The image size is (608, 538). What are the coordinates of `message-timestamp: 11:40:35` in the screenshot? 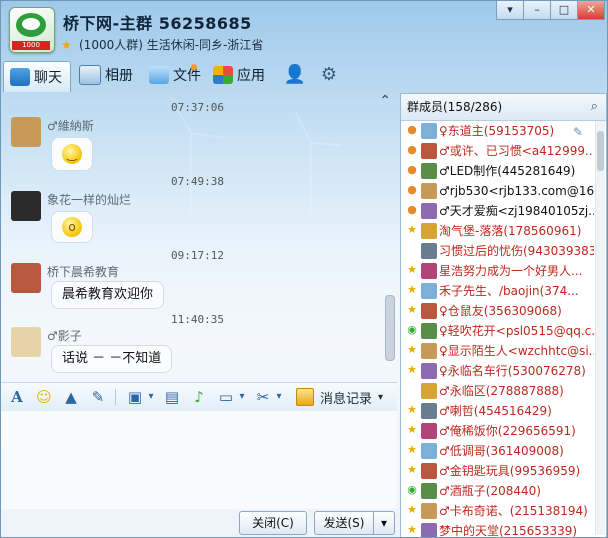 It's located at (197, 319).